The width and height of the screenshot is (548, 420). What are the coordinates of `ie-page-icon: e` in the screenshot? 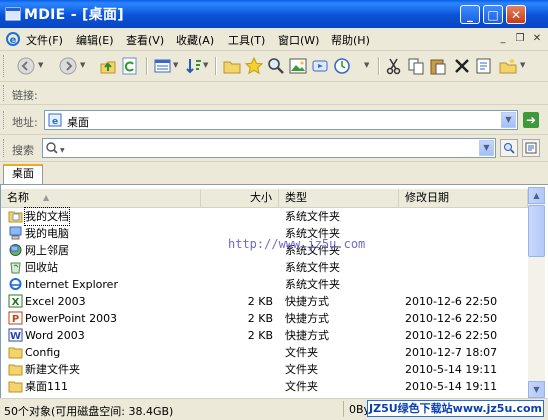 It's located at (55, 120).